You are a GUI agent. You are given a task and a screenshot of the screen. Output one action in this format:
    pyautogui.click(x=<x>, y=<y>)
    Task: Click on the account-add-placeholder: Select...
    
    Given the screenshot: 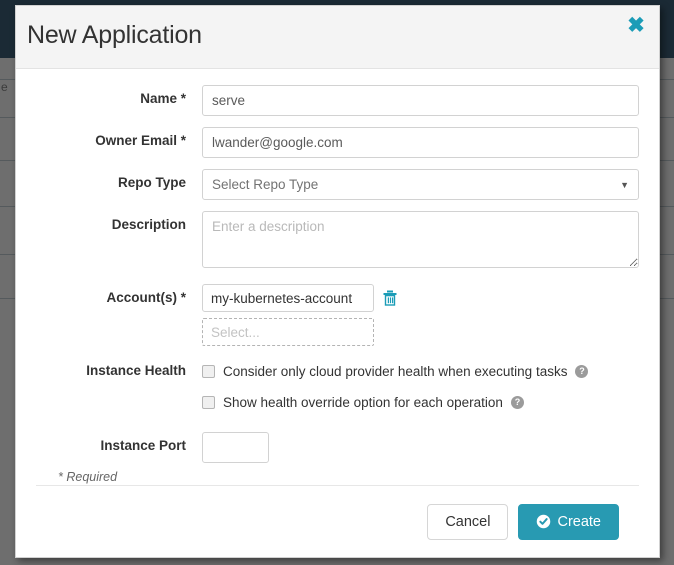 What is the action you would take?
    pyautogui.click(x=235, y=332)
    